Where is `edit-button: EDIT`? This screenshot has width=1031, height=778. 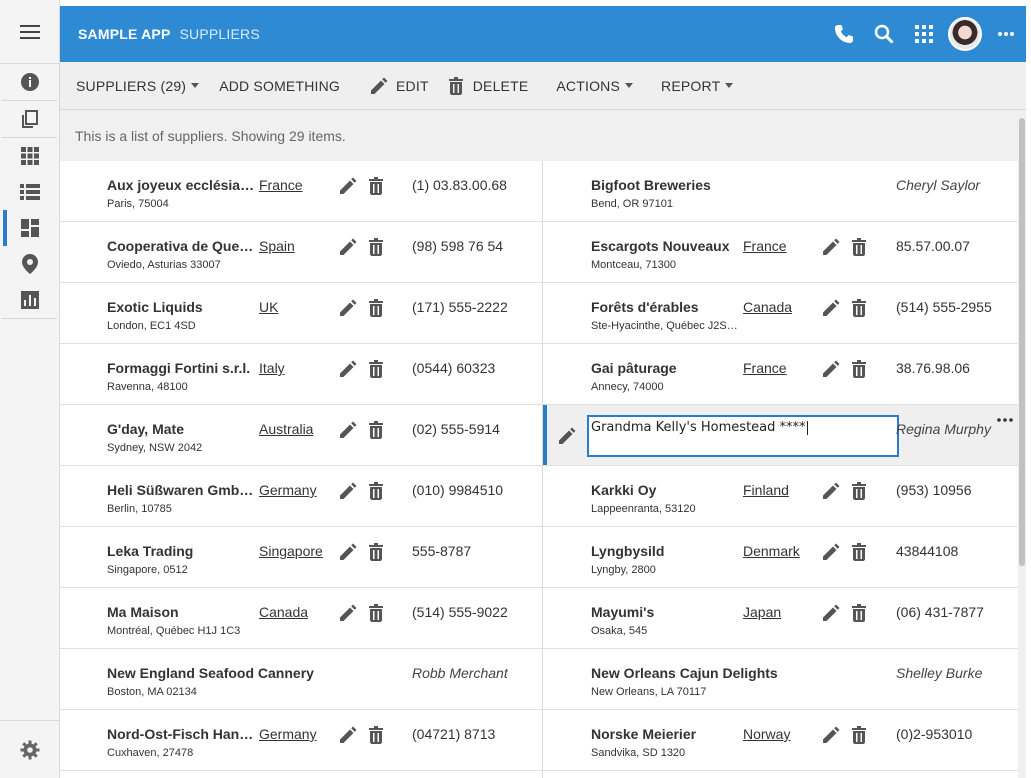
edit-button: EDIT is located at coordinates (399, 86).